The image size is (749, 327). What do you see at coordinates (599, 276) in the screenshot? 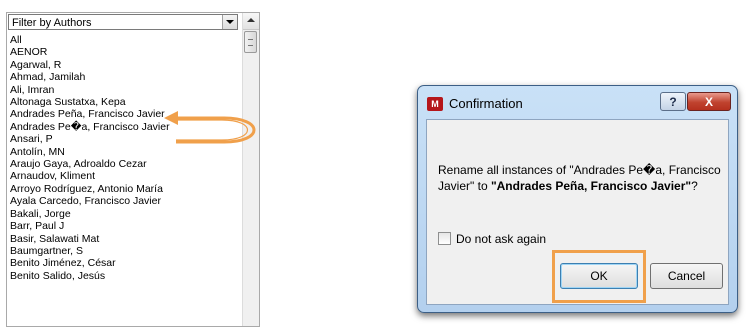
I see `ok-button: OK` at bounding box center [599, 276].